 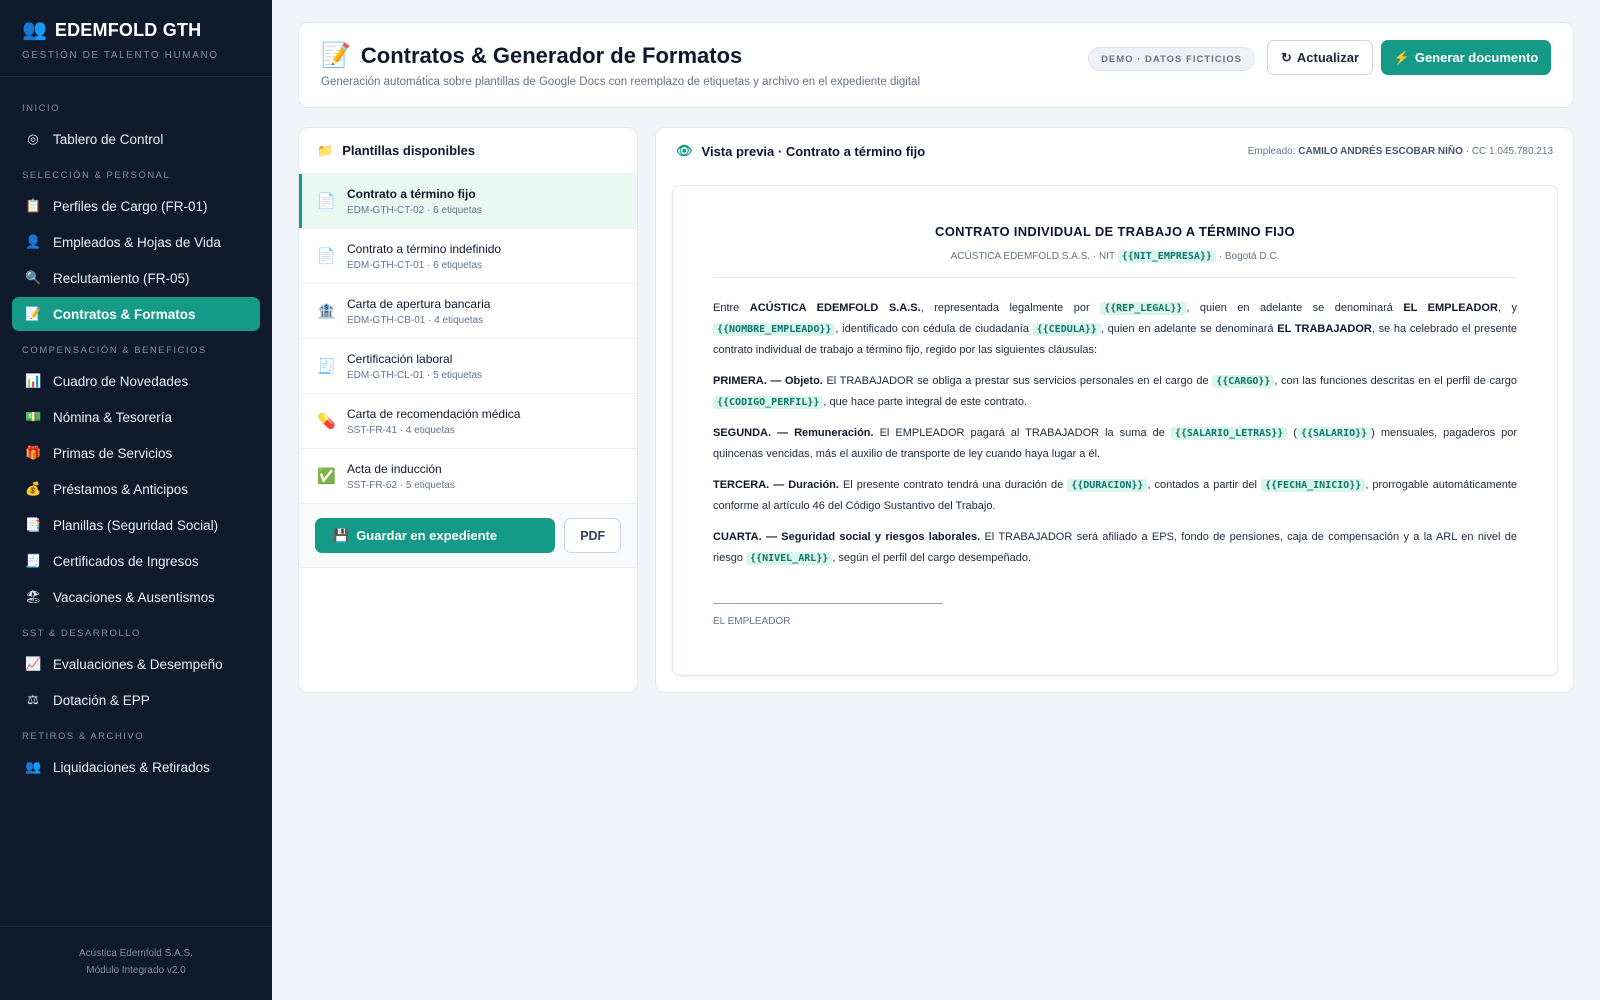 I want to click on gift-icon: 🎁, so click(x=33, y=452).